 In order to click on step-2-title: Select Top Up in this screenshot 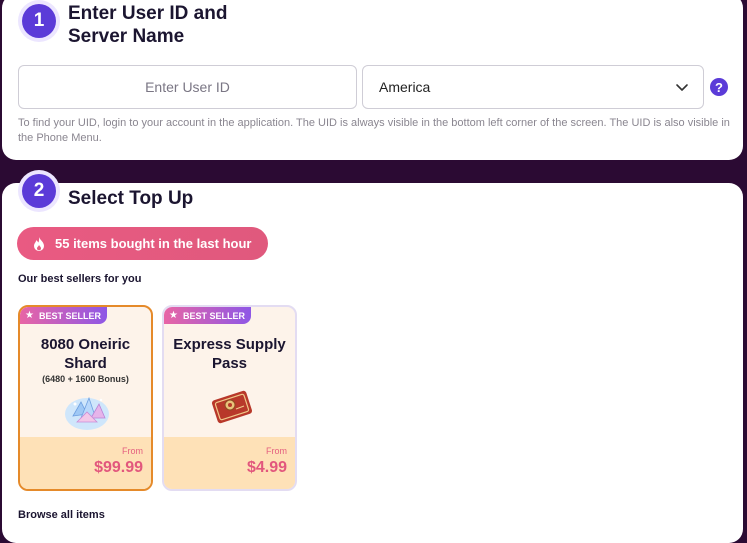, I will do `click(131, 198)`.